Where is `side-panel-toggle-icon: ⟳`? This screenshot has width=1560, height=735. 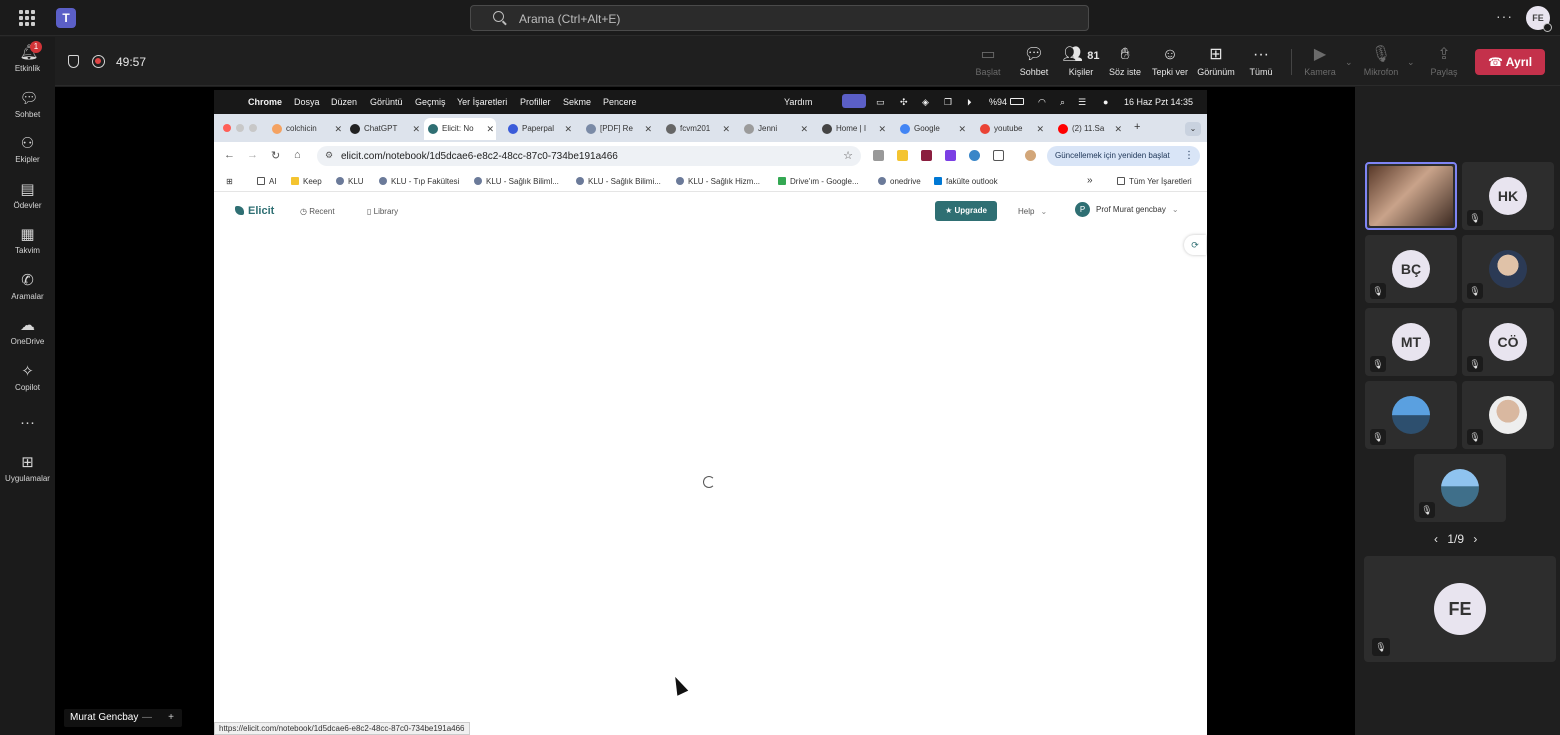
side-panel-toggle-icon: ⟳ is located at coordinates (1195, 245).